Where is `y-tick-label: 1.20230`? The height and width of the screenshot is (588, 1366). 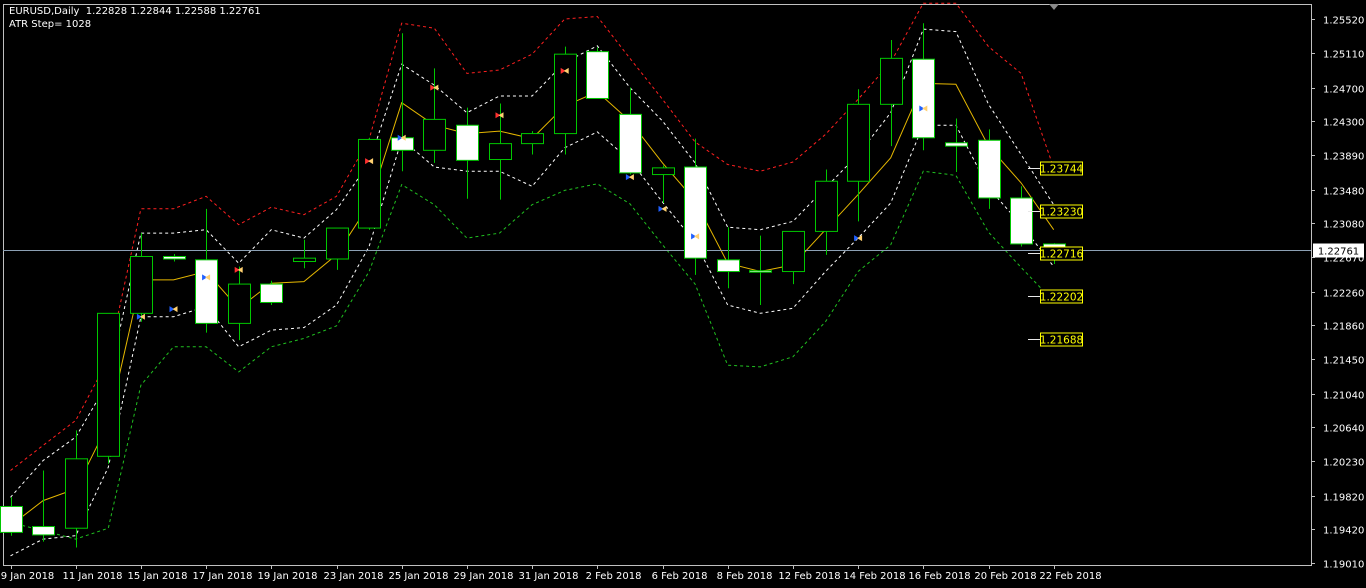 y-tick-label: 1.20230 is located at coordinates (1343, 463).